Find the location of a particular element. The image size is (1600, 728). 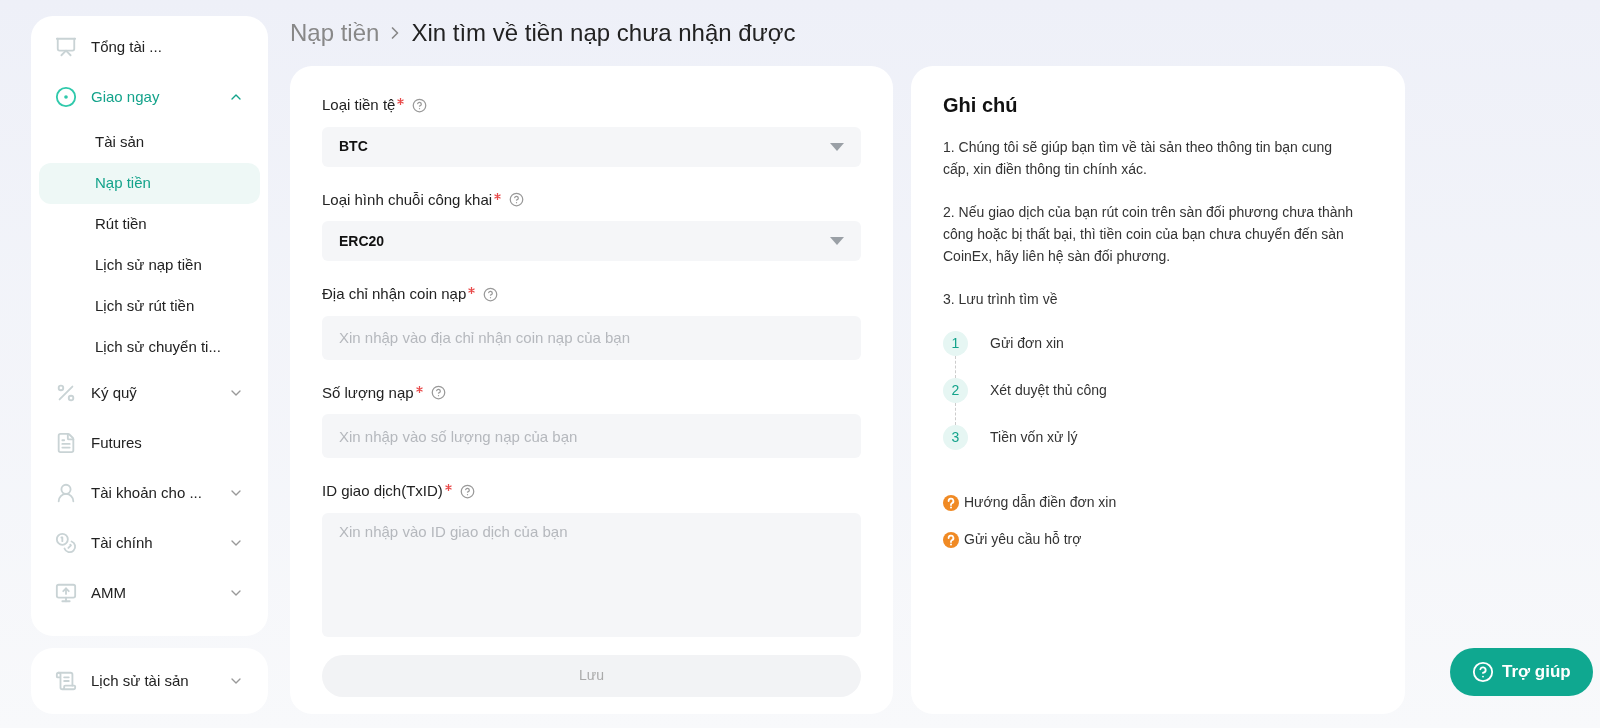

step-number: 1 is located at coordinates (955, 343).